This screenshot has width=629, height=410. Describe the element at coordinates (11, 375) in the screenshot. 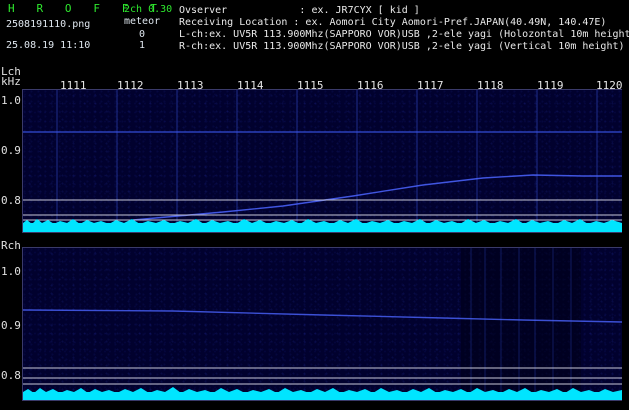

I see `rch-ytick: 0.8` at that location.